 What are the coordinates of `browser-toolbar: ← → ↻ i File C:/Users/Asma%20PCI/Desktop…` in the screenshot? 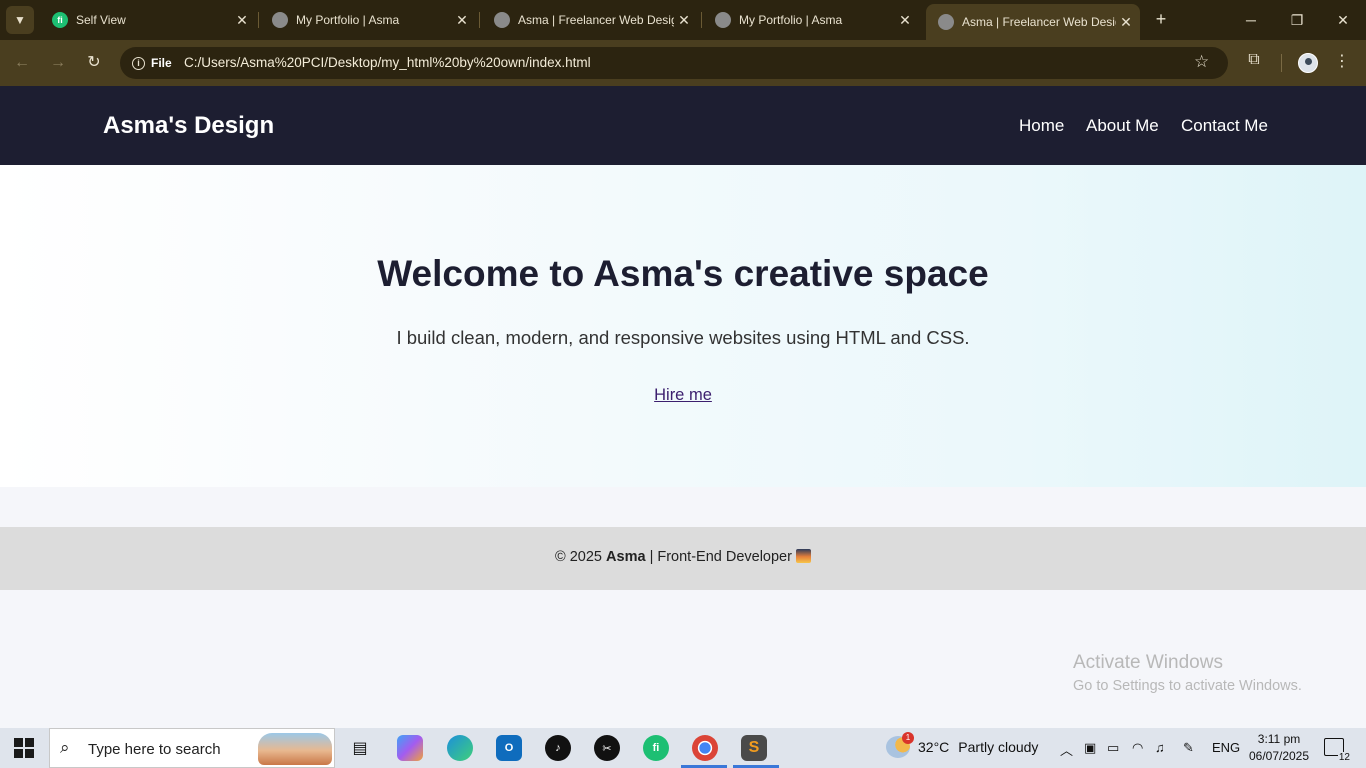 It's located at (683, 63).